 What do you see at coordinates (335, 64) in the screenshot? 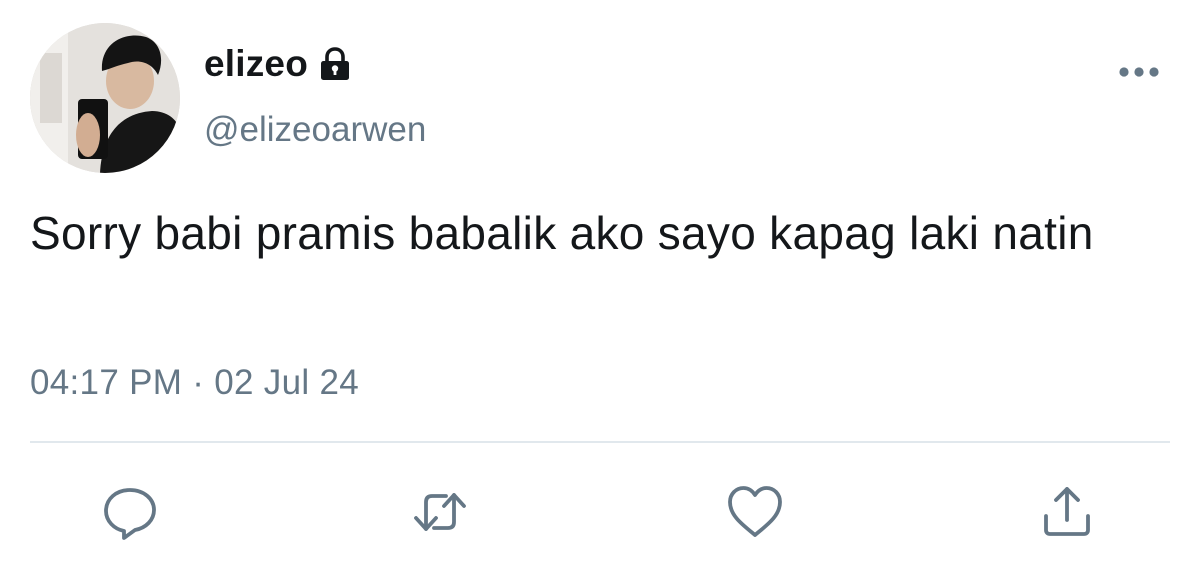
I see `lock-icon` at bounding box center [335, 64].